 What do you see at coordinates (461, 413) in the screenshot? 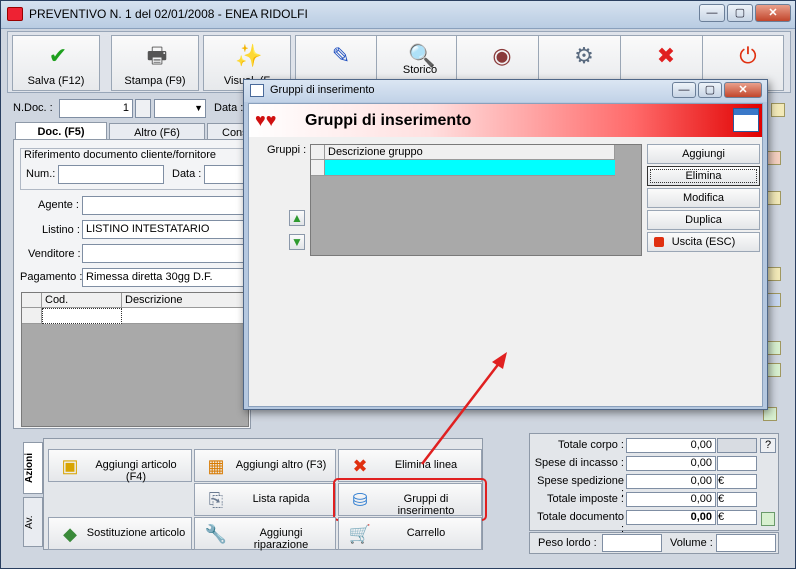
I see `annotation-arrow-line` at bounding box center [461, 413].